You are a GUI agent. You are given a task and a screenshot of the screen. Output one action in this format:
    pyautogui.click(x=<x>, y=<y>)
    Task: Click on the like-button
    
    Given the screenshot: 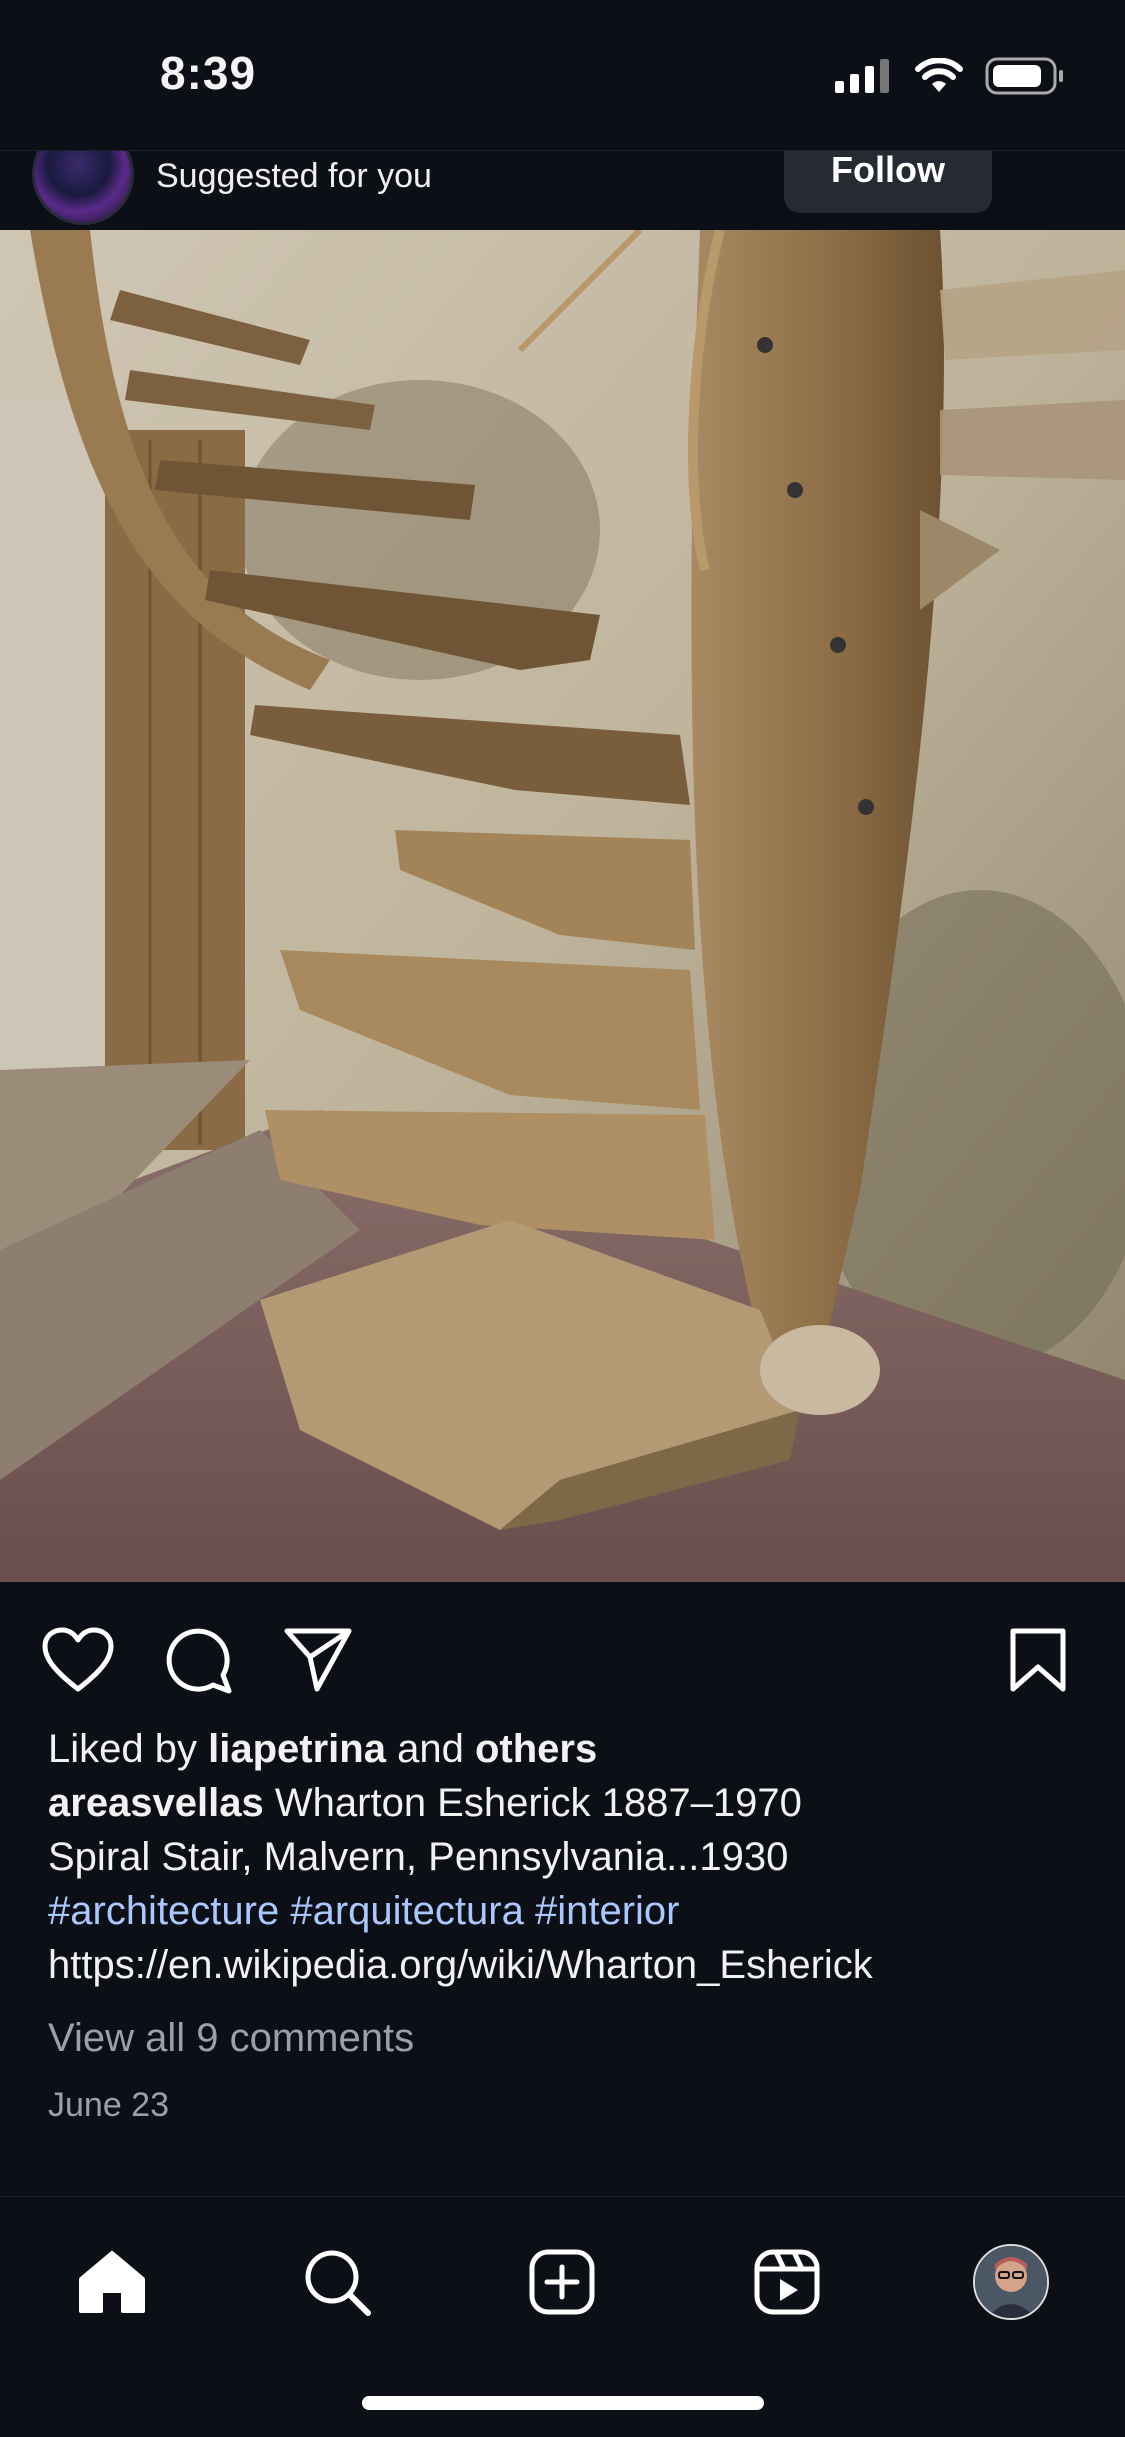 What is the action you would take?
    pyautogui.click(x=78, y=1660)
    